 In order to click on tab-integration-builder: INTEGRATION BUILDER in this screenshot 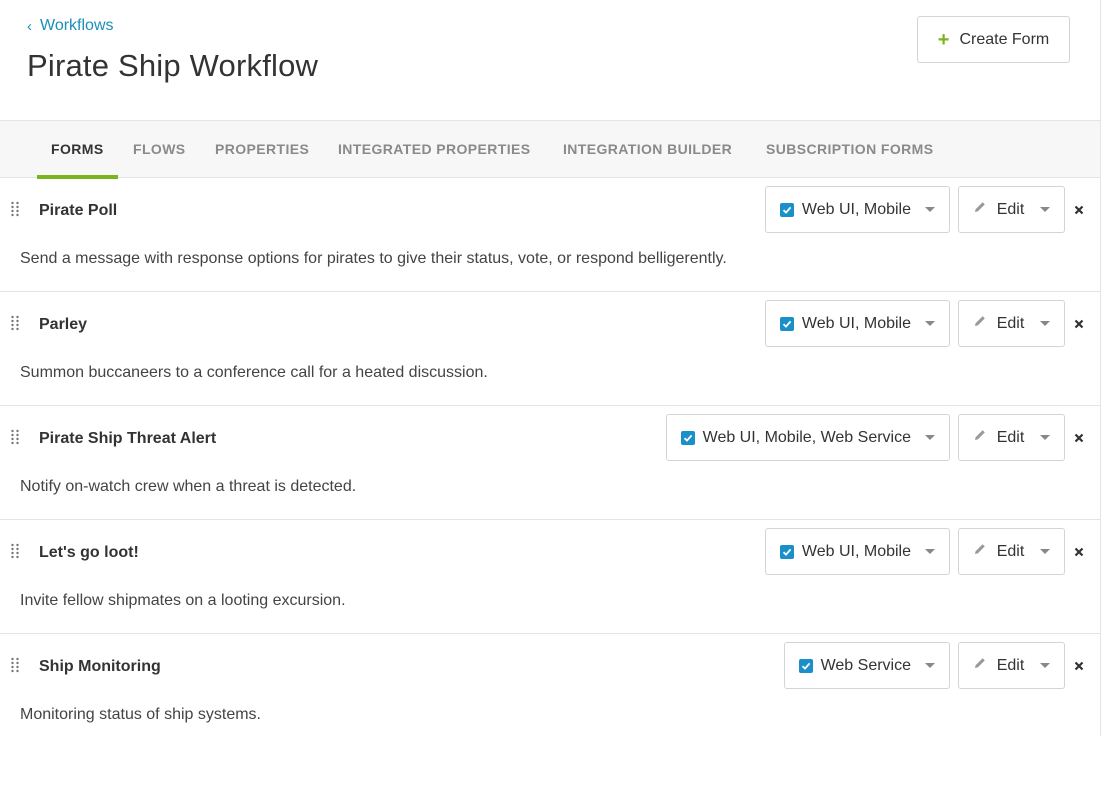, I will do `click(647, 149)`.